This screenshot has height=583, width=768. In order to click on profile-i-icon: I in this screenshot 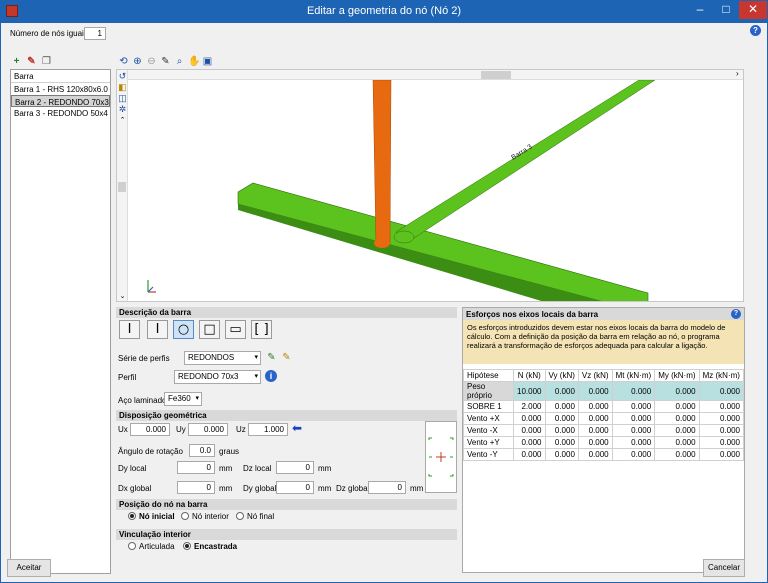, I will do `click(129, 329)`.